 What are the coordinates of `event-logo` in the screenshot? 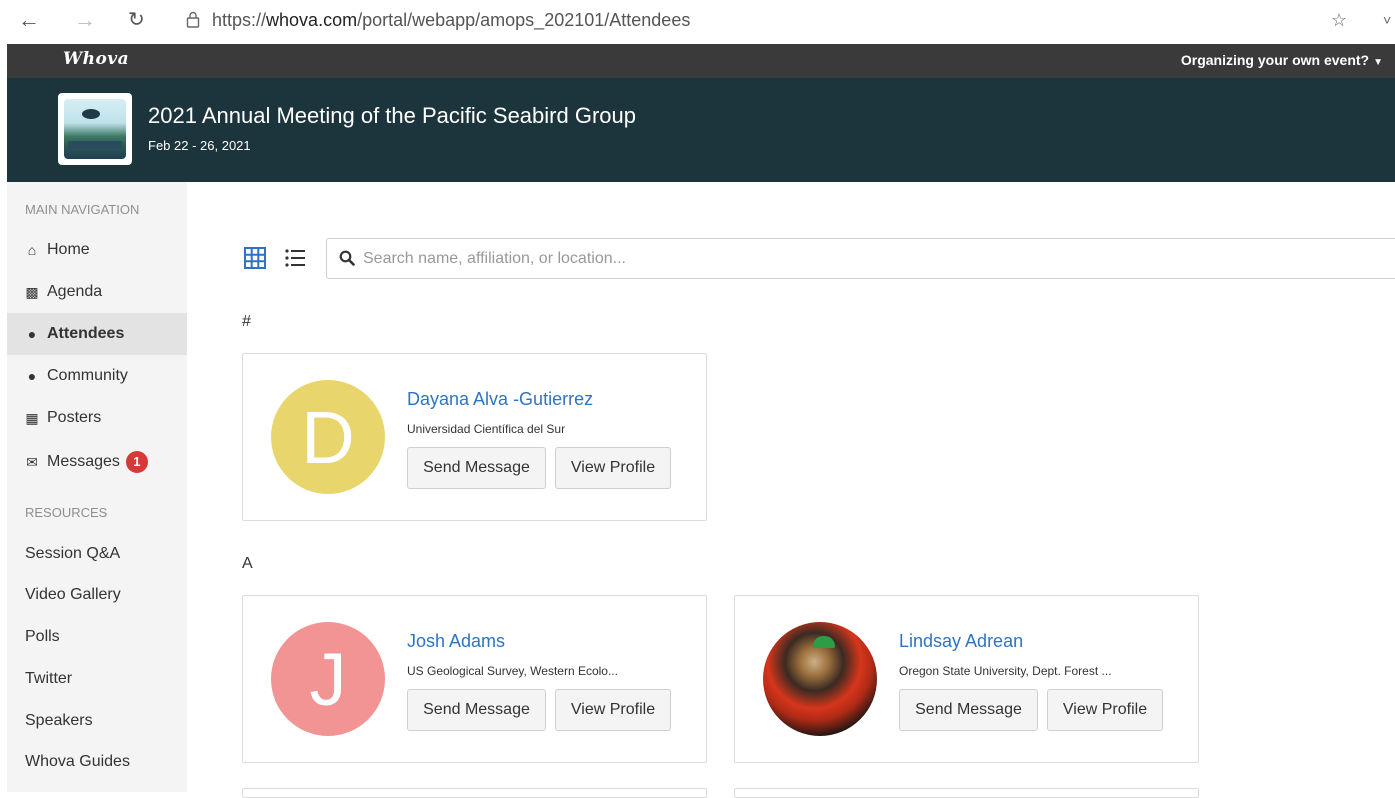 It's located at (95, 129).